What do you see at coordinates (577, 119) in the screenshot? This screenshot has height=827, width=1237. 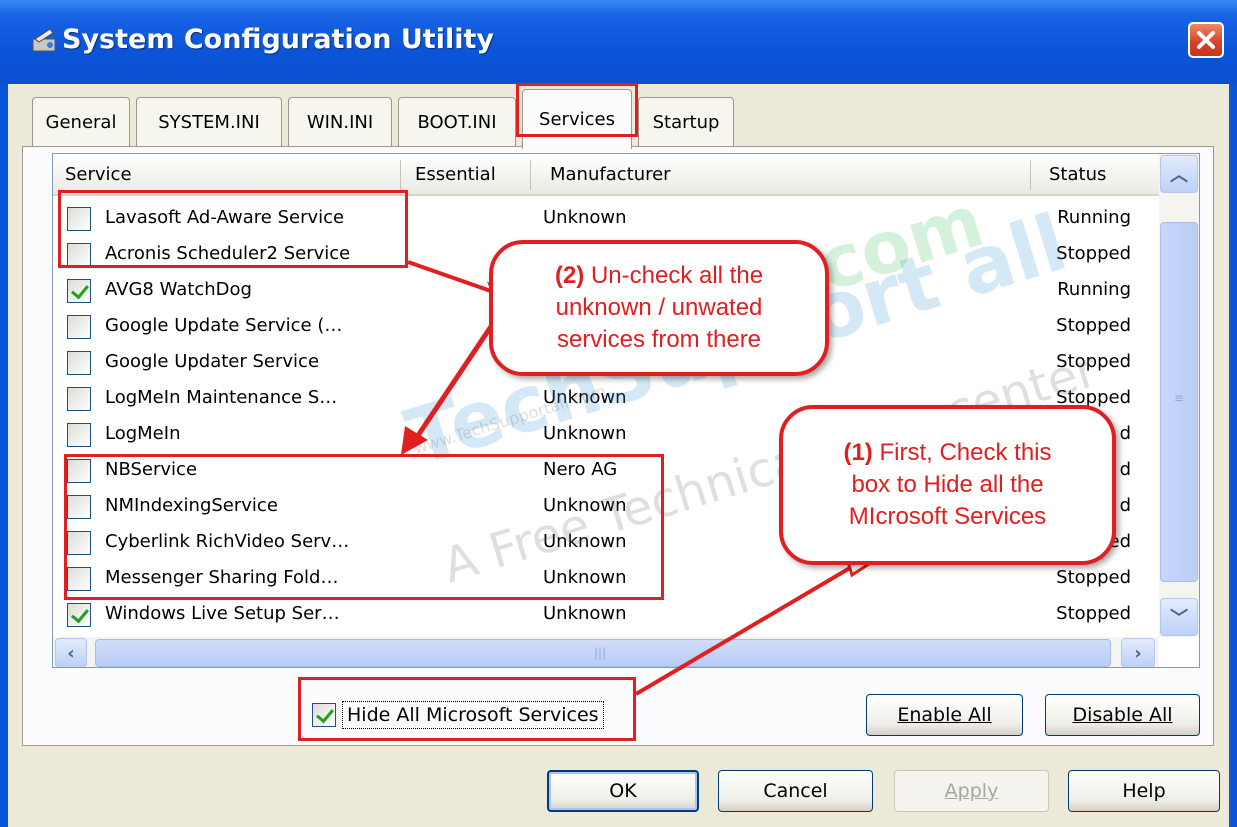 I see `tab-services: Services` at bounding box center [577, 119].